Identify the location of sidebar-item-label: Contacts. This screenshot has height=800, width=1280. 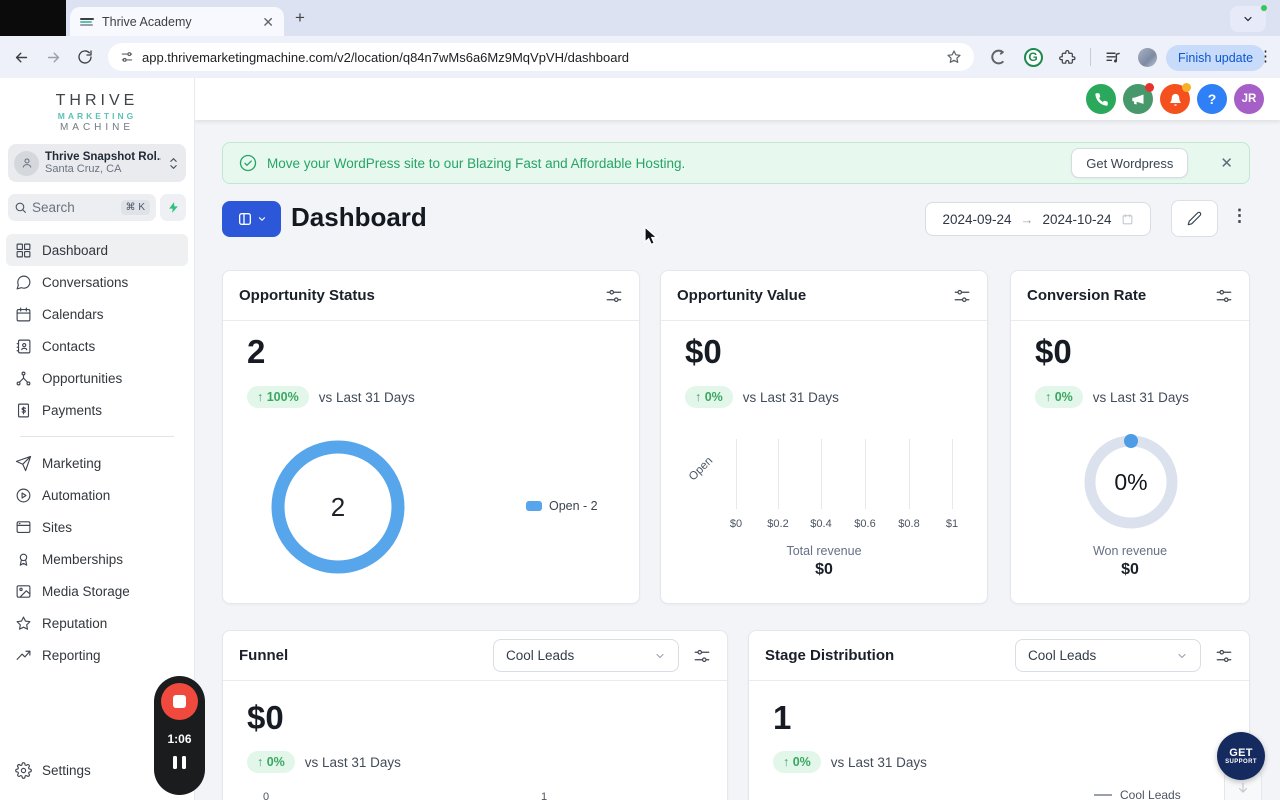
(69, 346).